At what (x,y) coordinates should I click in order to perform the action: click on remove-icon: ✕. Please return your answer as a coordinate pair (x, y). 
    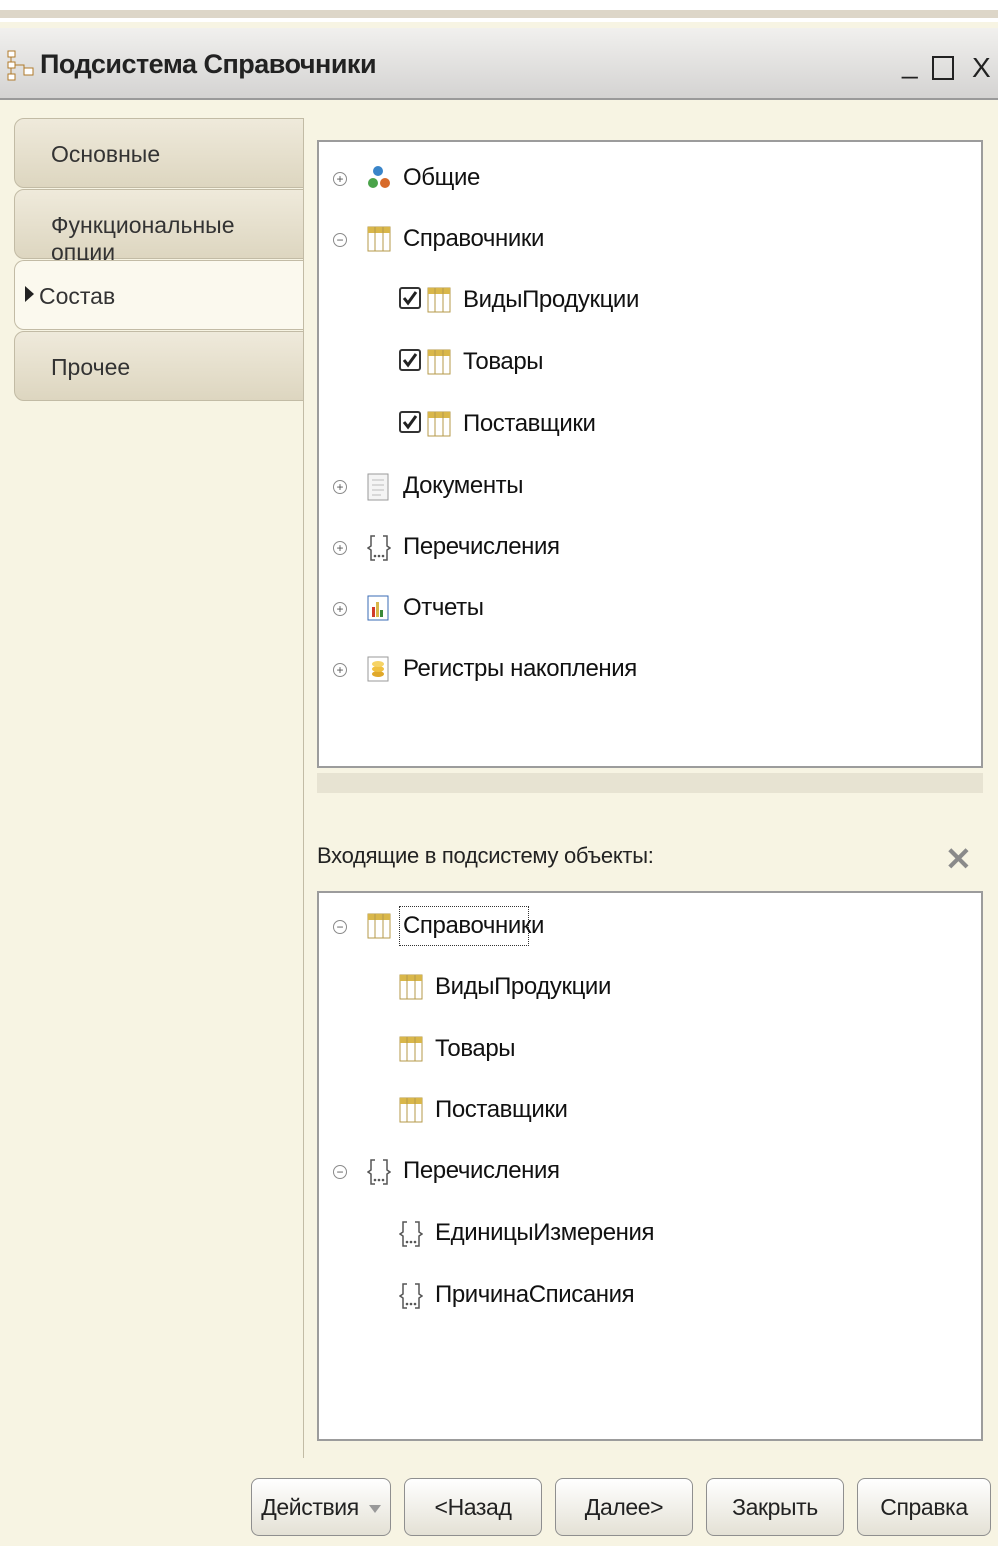
    Looking at the image, I should click on (958, 859).